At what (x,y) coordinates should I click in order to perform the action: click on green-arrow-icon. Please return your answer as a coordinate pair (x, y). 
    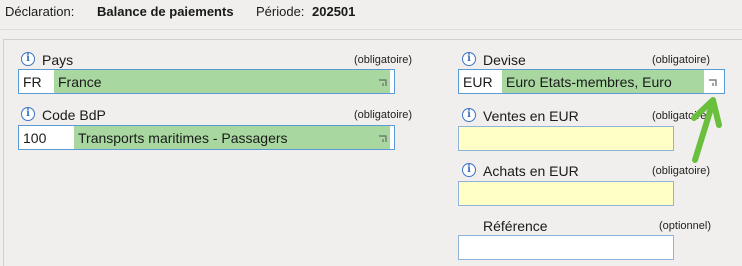
    Looking at the image, I should click on (706, 130).